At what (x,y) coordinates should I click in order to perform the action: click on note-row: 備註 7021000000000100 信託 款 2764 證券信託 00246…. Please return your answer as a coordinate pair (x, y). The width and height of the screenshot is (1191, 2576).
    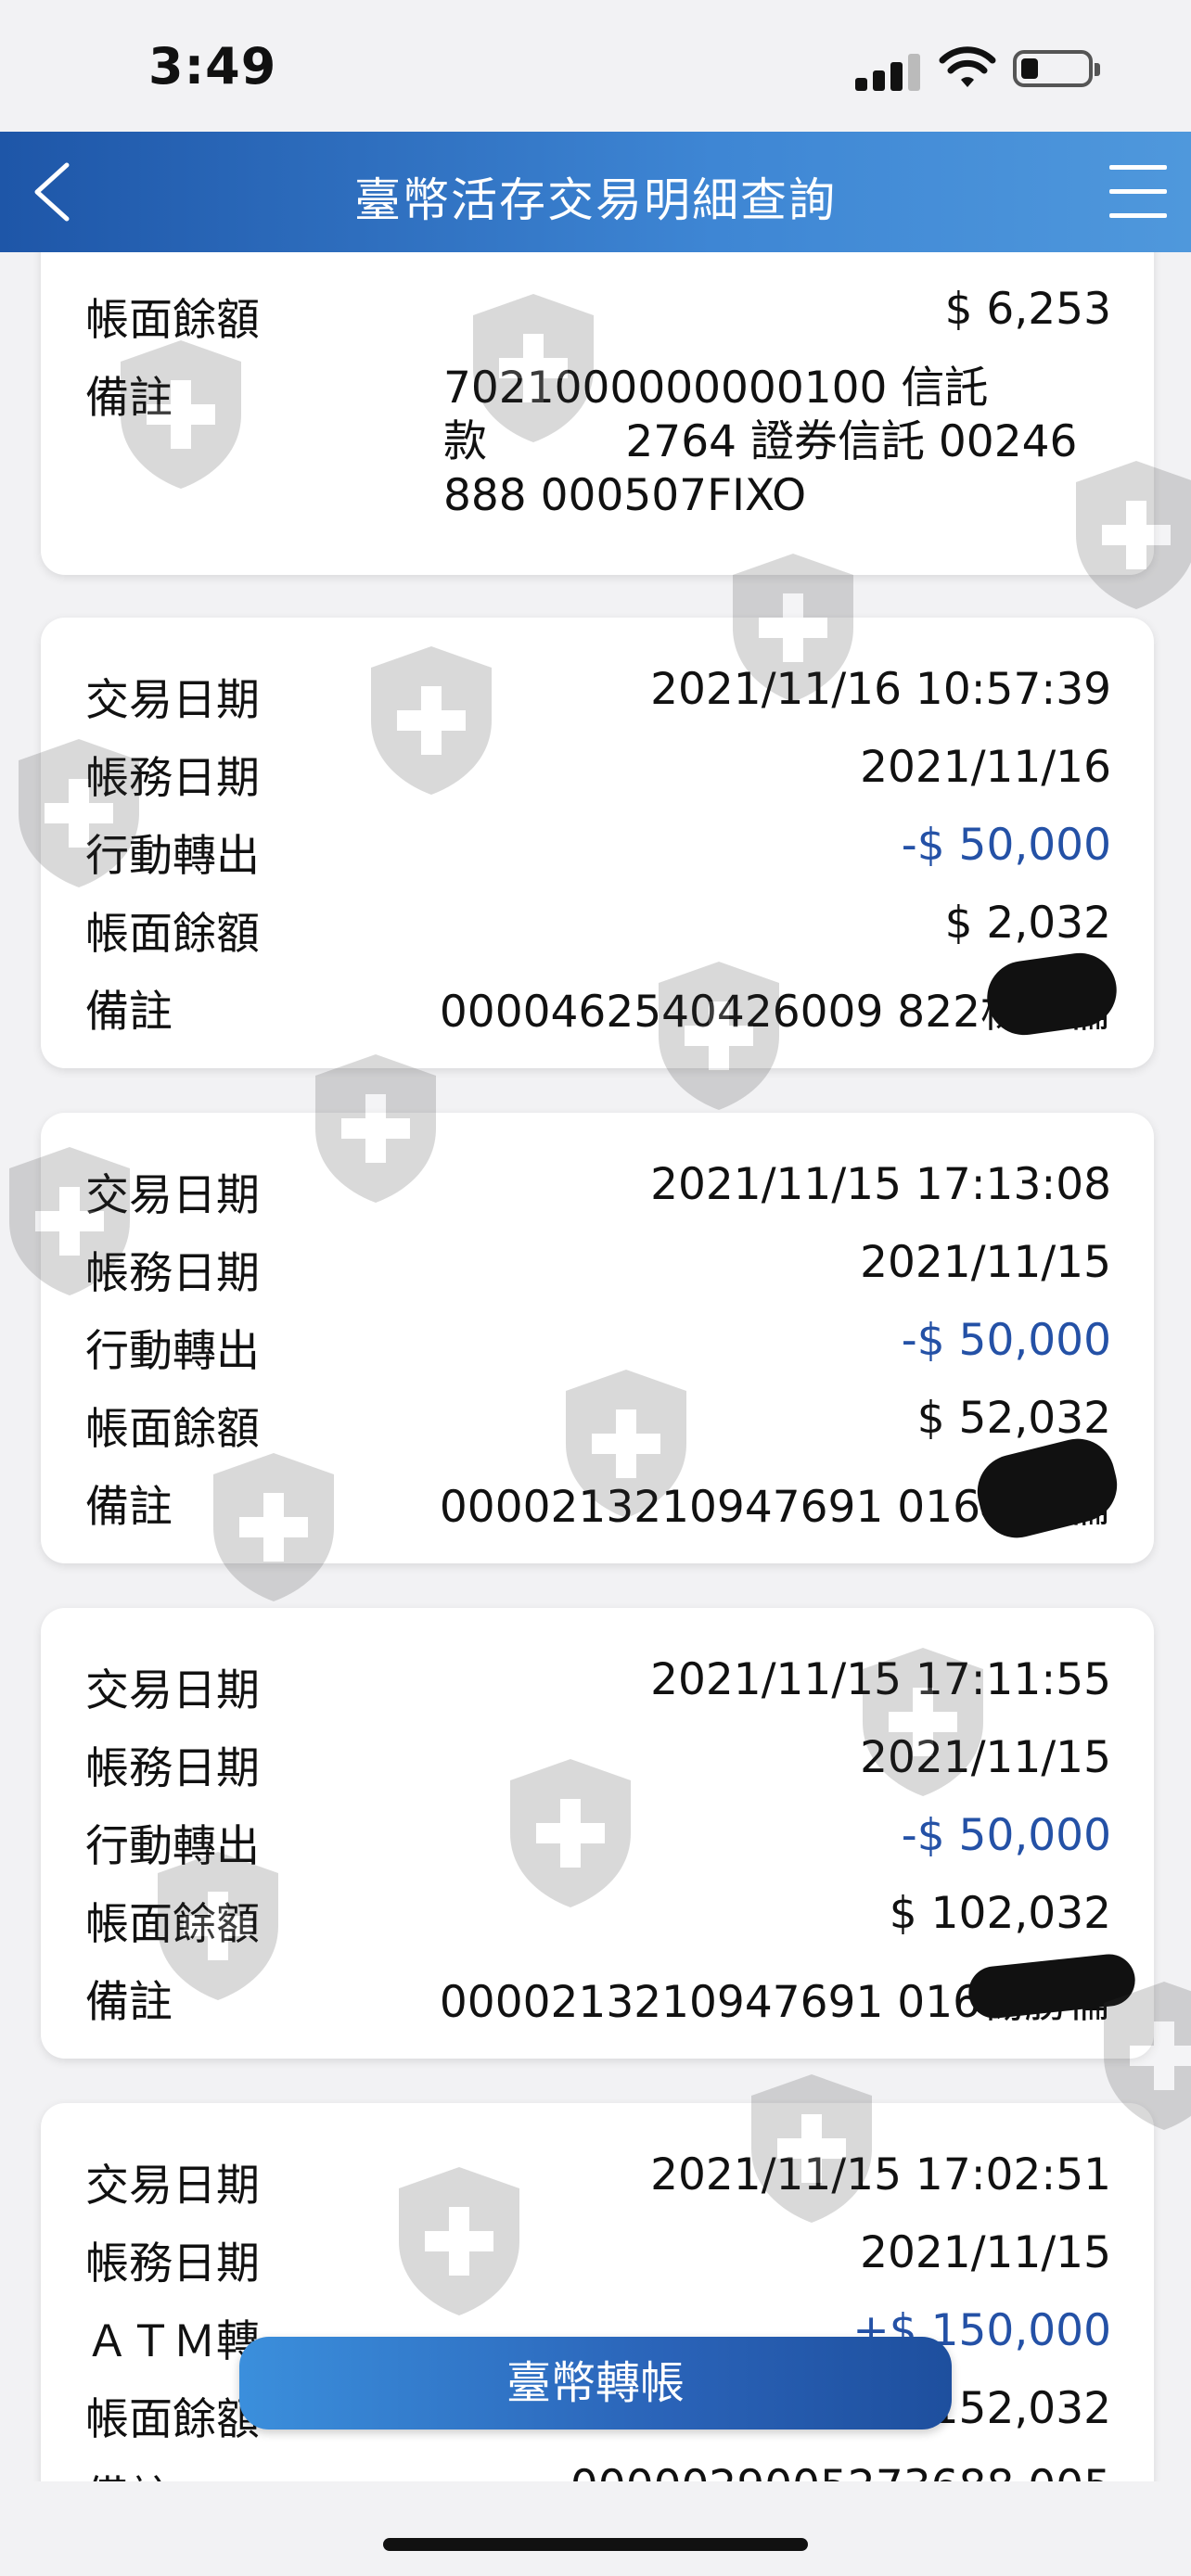
    Looking at the image, I should click on (598, 445).